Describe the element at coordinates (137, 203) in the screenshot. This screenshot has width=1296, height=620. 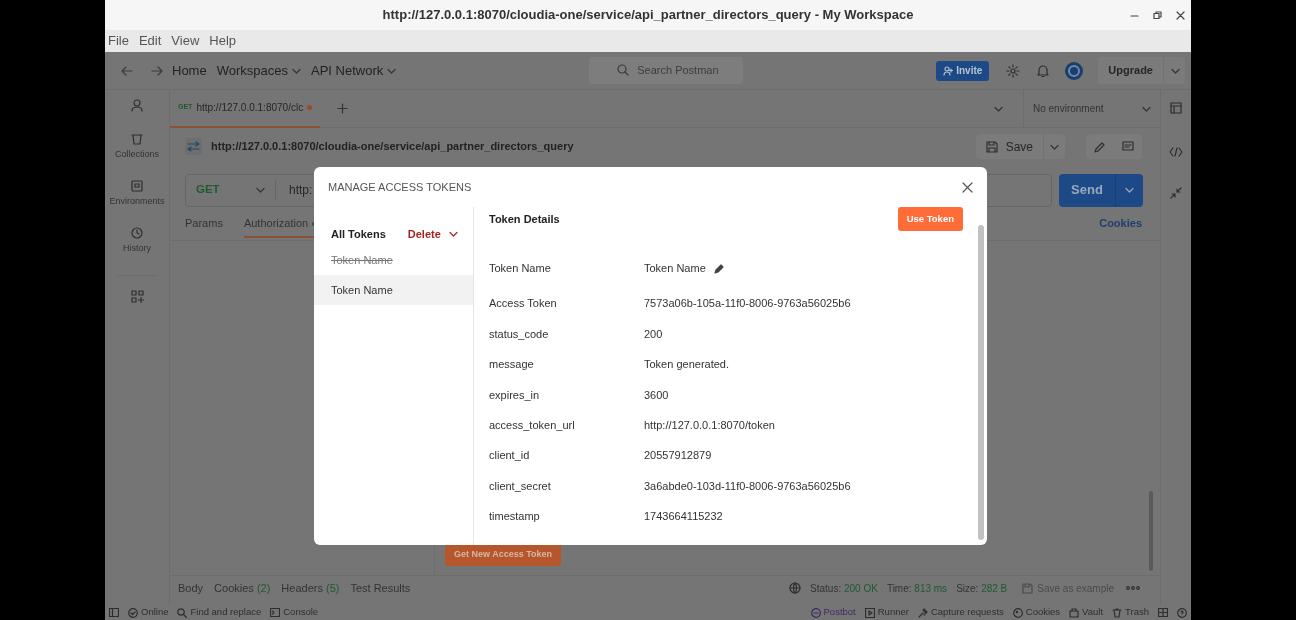
I see `sidebar-item: Environments` at that location.